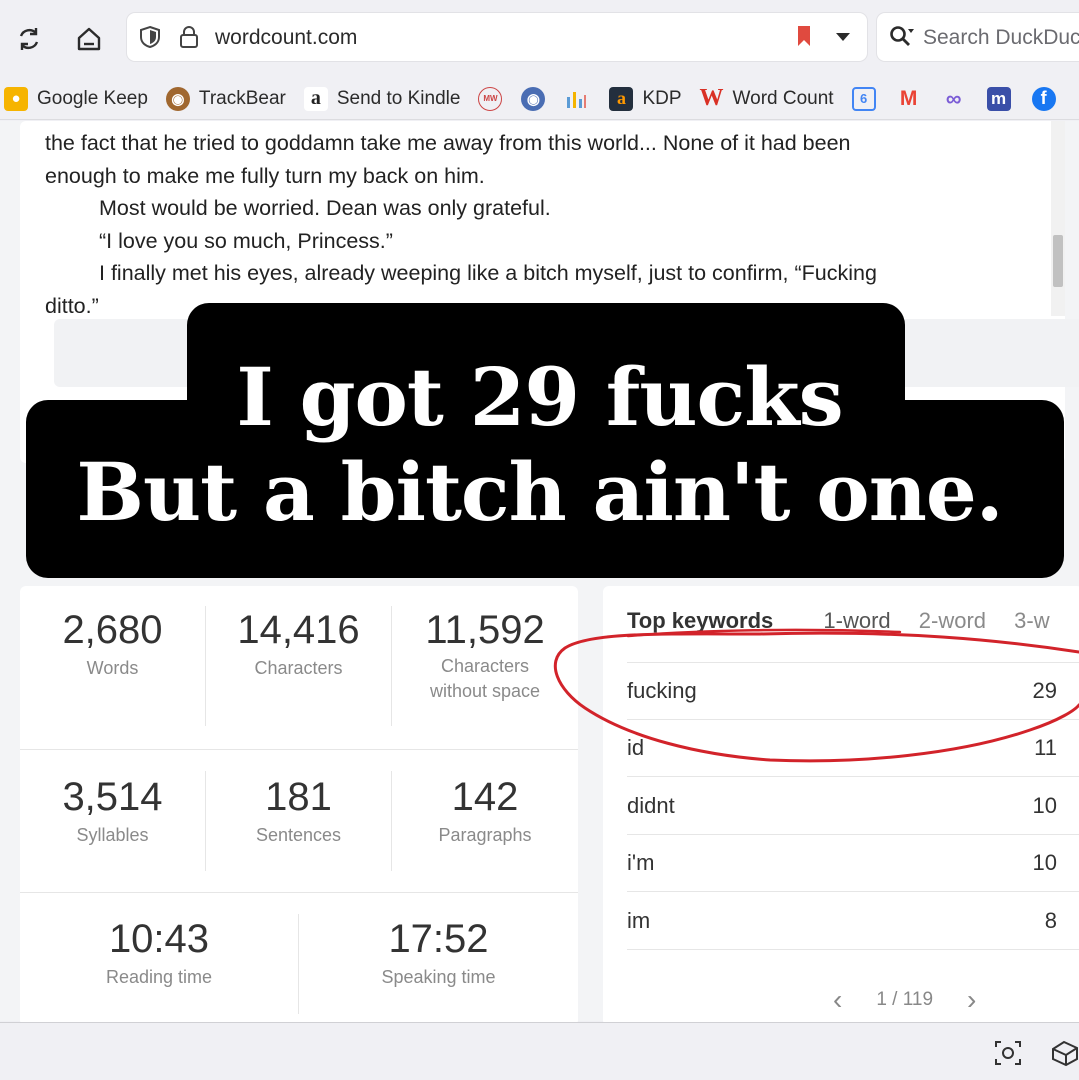  Describe the element at coordinates (639, 920) in the screenshot. I see `keyword-word: im` at that location.